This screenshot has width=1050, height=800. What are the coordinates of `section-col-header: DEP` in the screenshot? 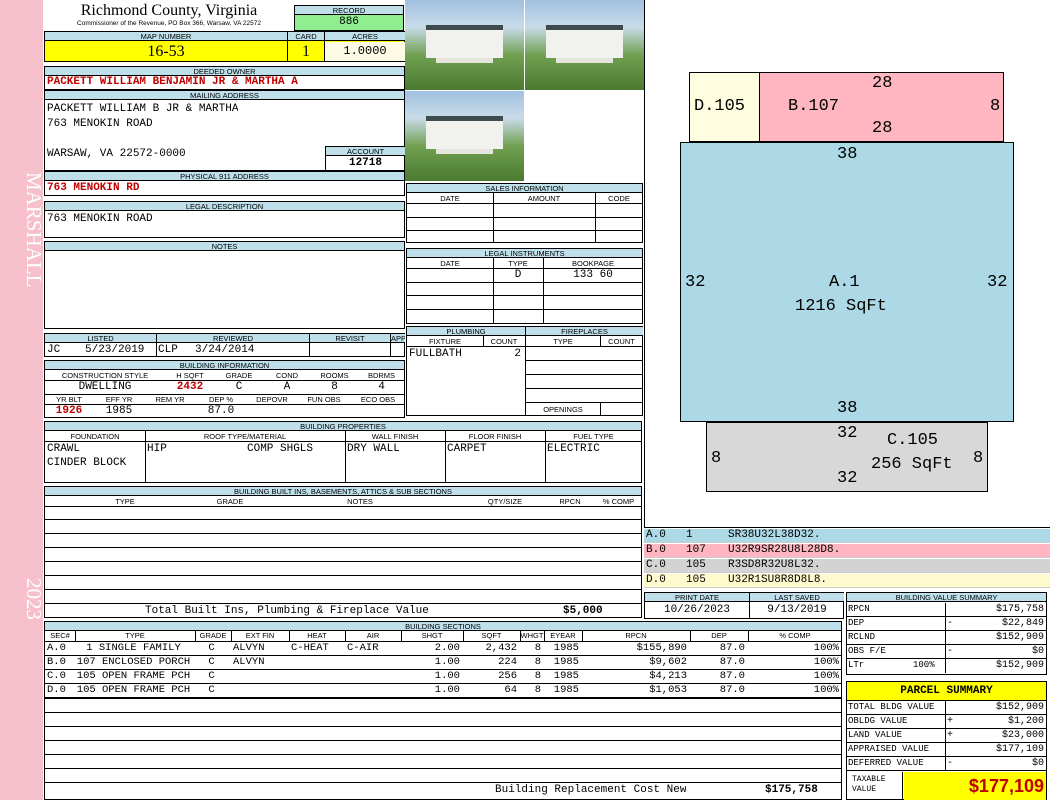 It's located at (719, 635).